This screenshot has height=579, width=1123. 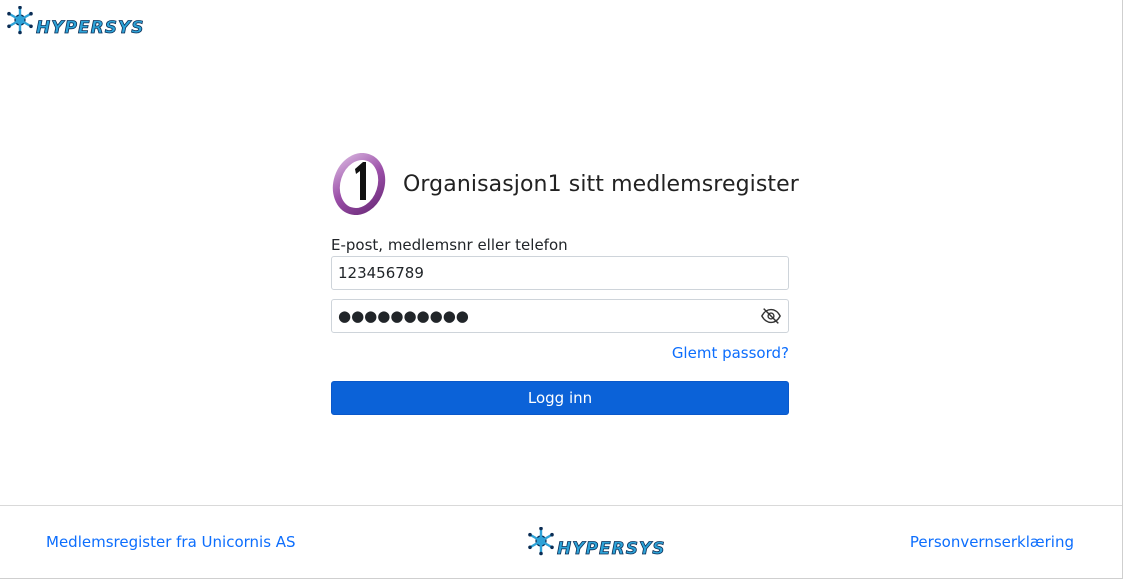 I want to click on username-value: 123456789, so click(x=381, y=273).